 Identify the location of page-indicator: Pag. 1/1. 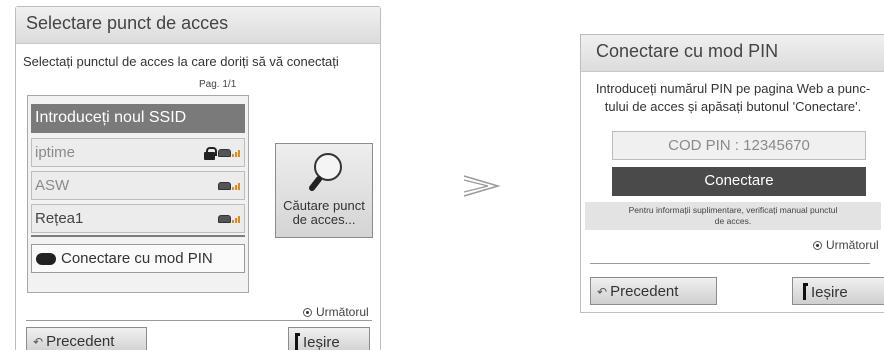
(218, 84).